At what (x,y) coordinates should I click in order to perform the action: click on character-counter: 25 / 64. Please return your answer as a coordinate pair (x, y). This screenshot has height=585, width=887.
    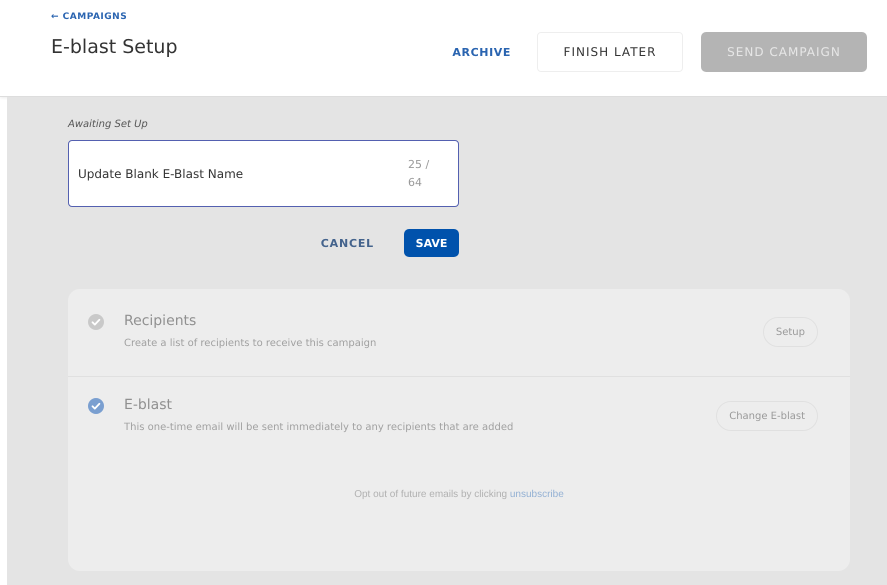
    Looking at the image, I should click on (419, 173).